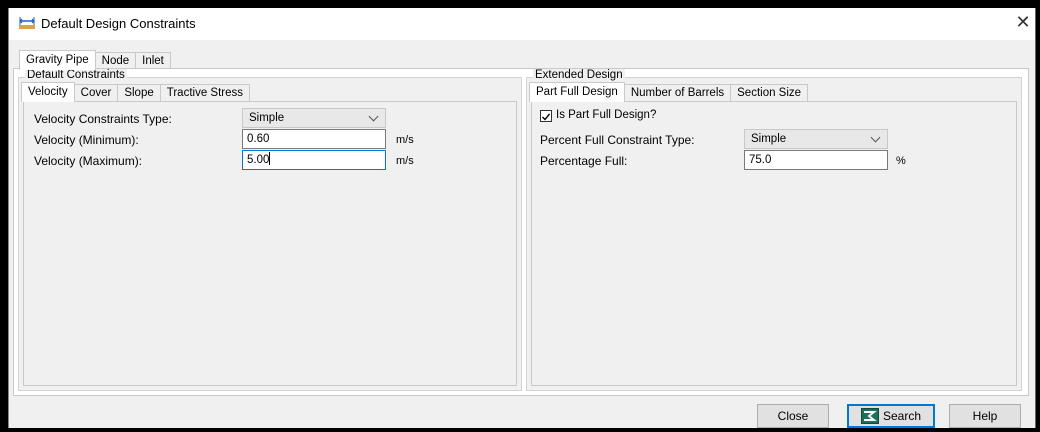 The image size is (1040, 432). I want to click on velocity-min-label: Velocity (Minimum):, so click(86, 140).